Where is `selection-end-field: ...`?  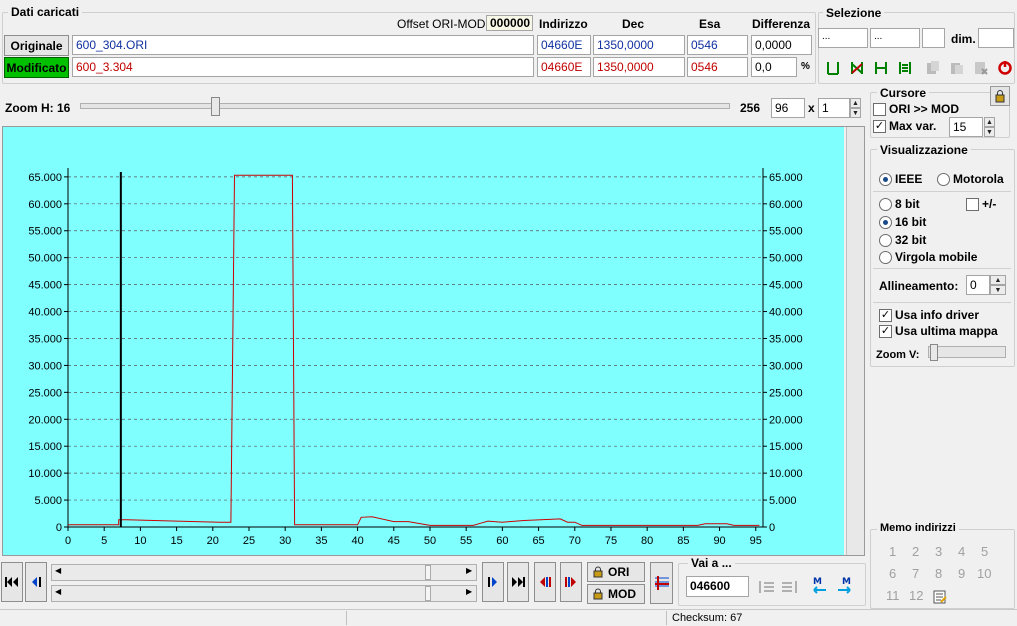
selection-end-field: ... is located at coordinates (895, 38).